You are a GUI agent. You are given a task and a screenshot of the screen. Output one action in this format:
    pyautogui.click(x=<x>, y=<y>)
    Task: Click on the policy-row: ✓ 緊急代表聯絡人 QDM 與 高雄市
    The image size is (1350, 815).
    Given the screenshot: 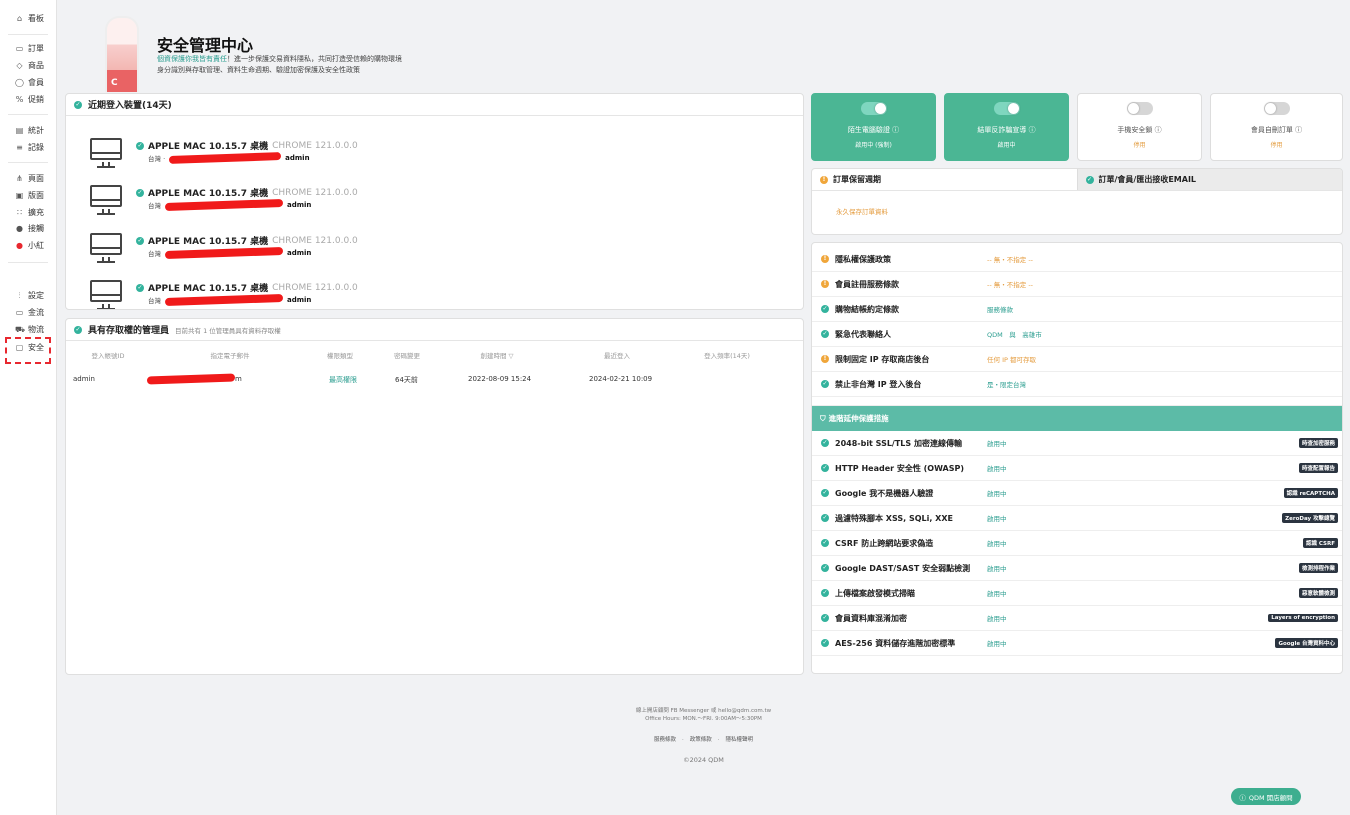 What is the action you would take?
    pyautogui.click(x=1077, y=334)
    